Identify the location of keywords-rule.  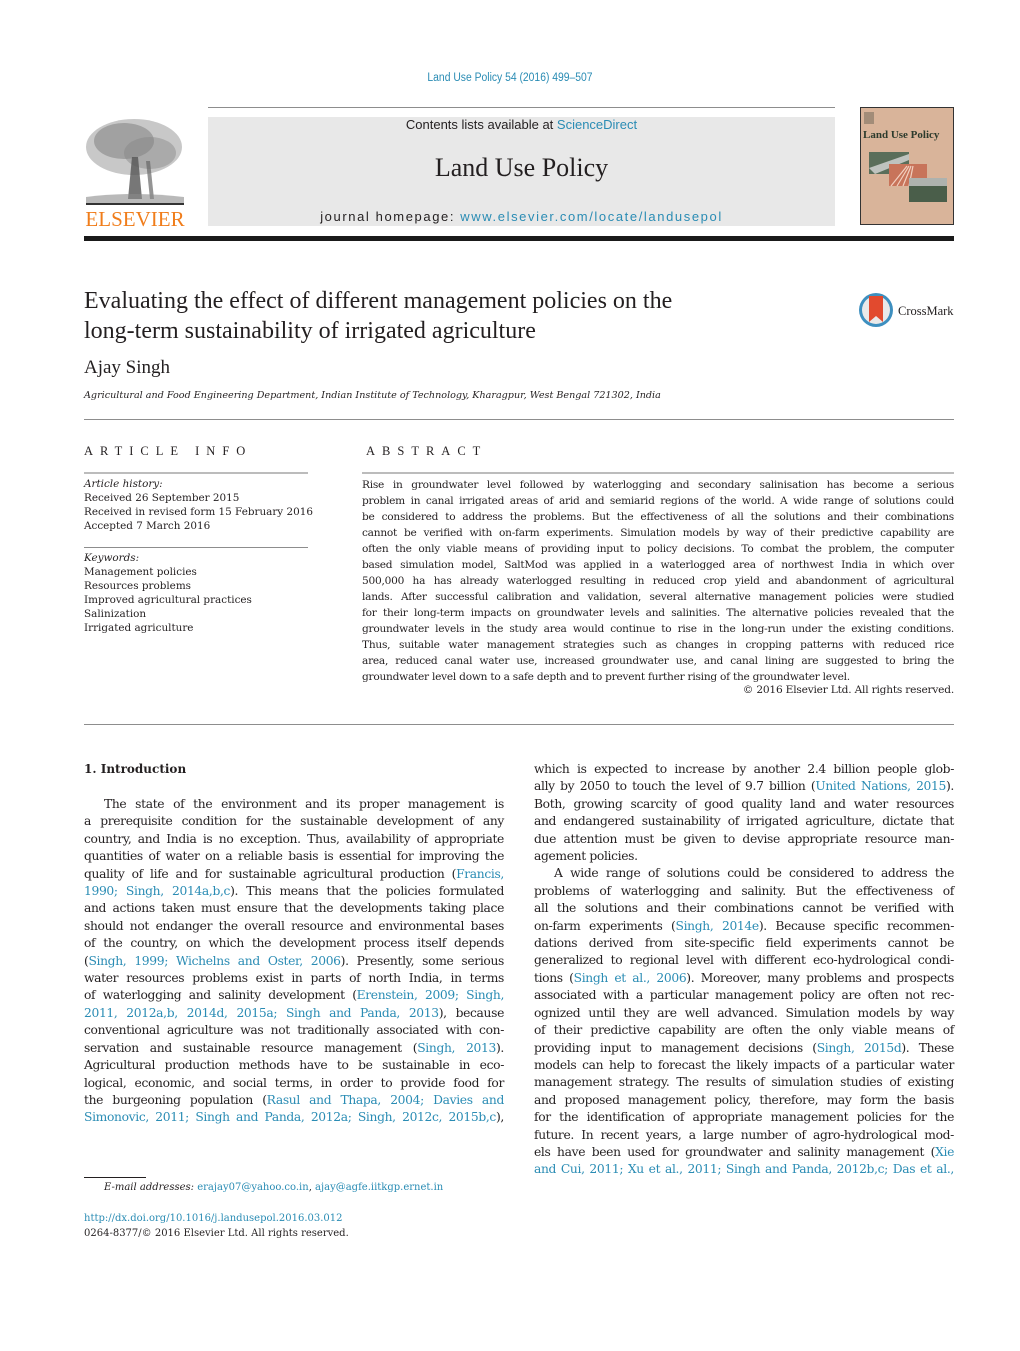
(196, 547).